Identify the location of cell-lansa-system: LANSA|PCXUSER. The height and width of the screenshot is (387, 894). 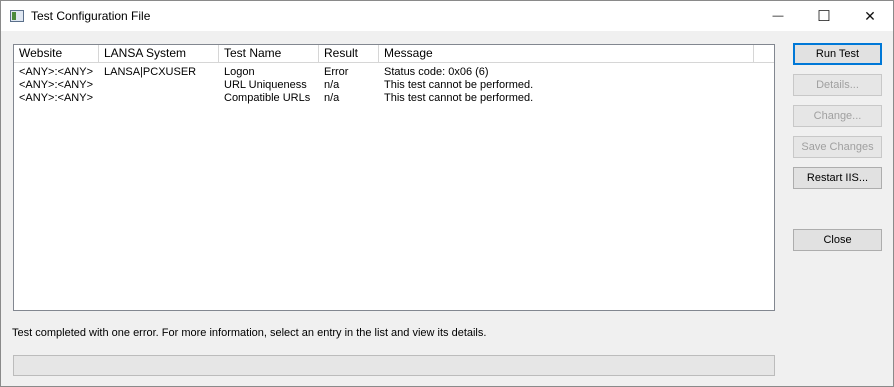
(150, 72).